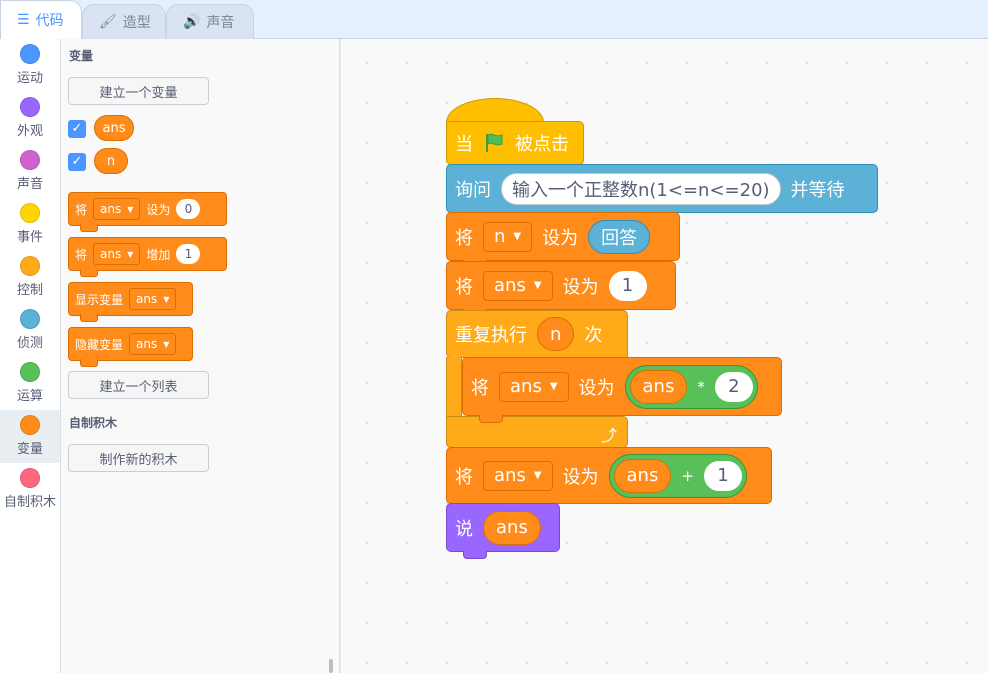 This screenshot has width=988, height=673. What do you see at coordinates (561, 289) in the screenshot?
I see `set-ans-to-1-block: 将 ans ▼ 设为 1` at bounding box center [561, 289].